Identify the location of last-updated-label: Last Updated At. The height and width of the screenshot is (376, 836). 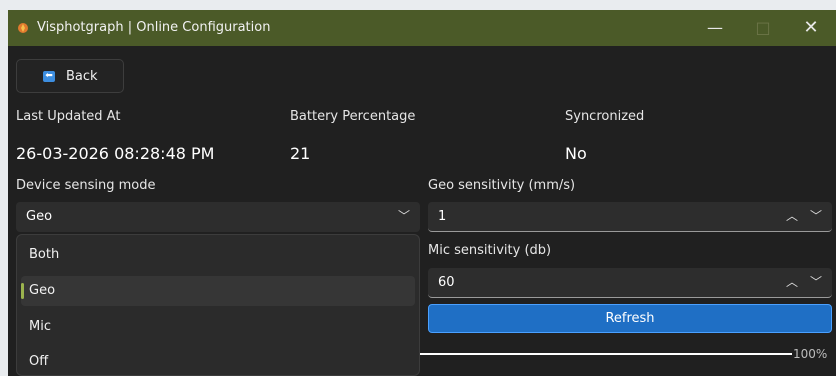
(68, 116).